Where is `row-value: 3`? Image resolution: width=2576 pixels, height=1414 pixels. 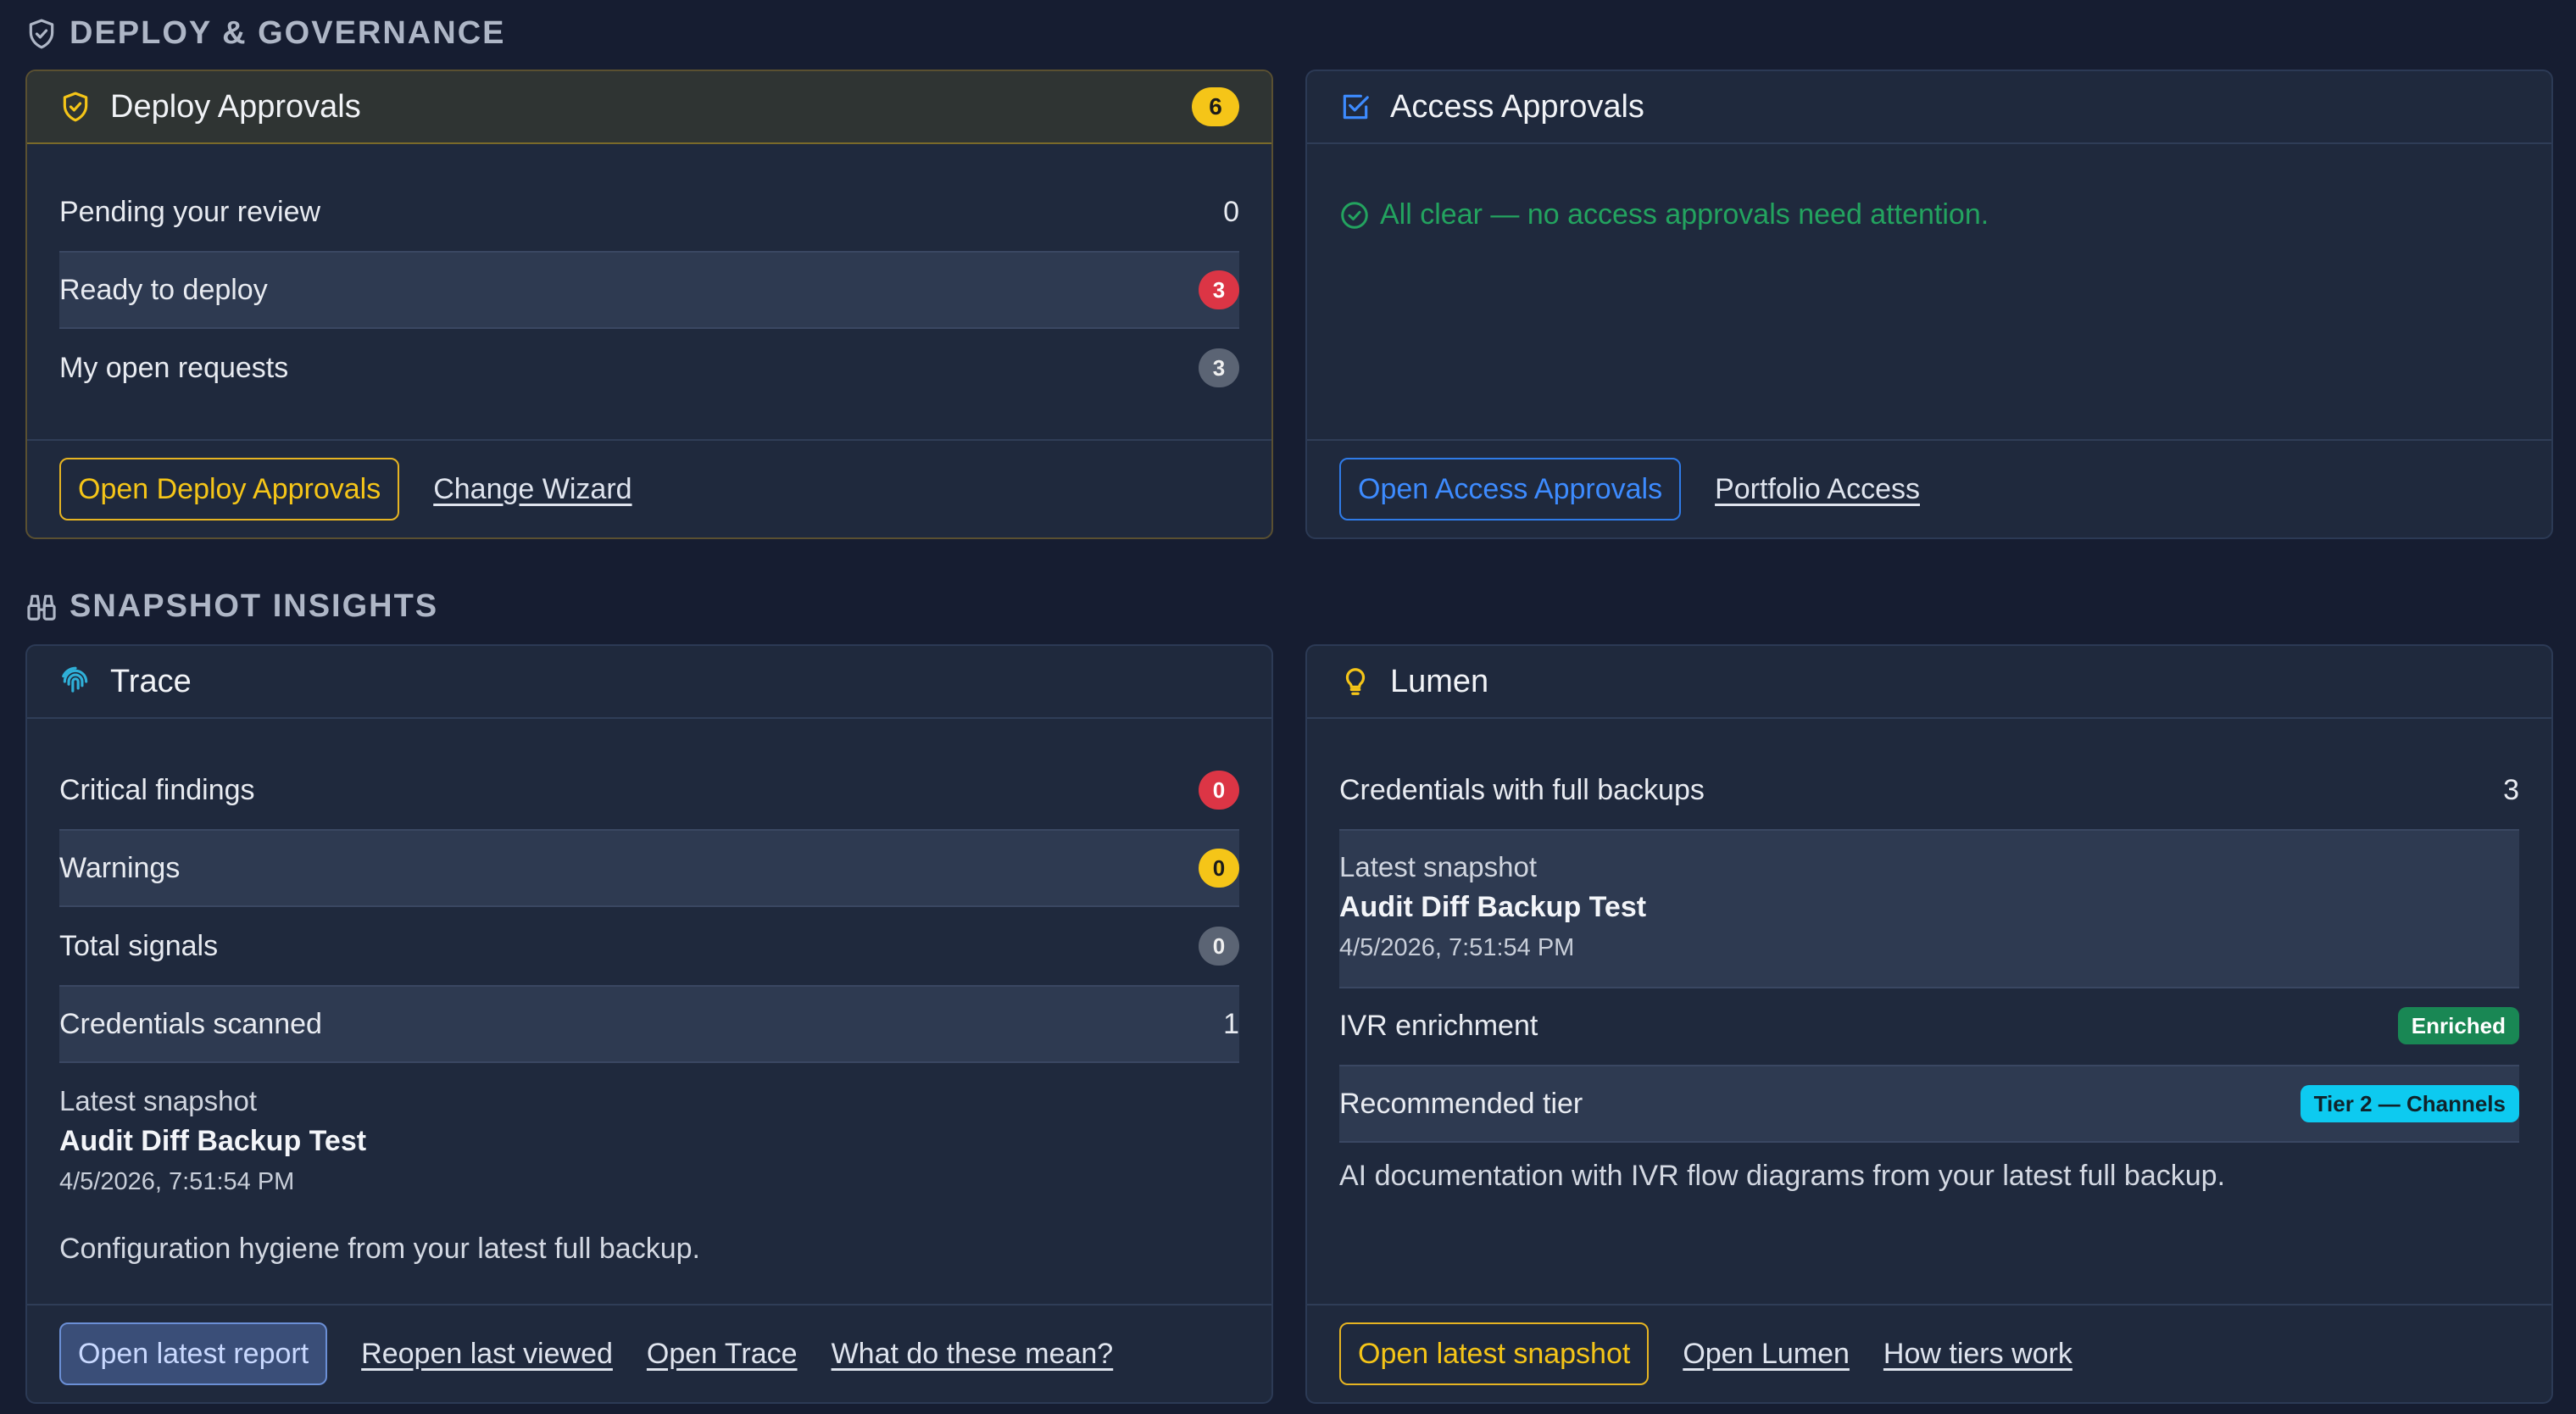 row-value: 3 is located at coordinates (2511, 789).